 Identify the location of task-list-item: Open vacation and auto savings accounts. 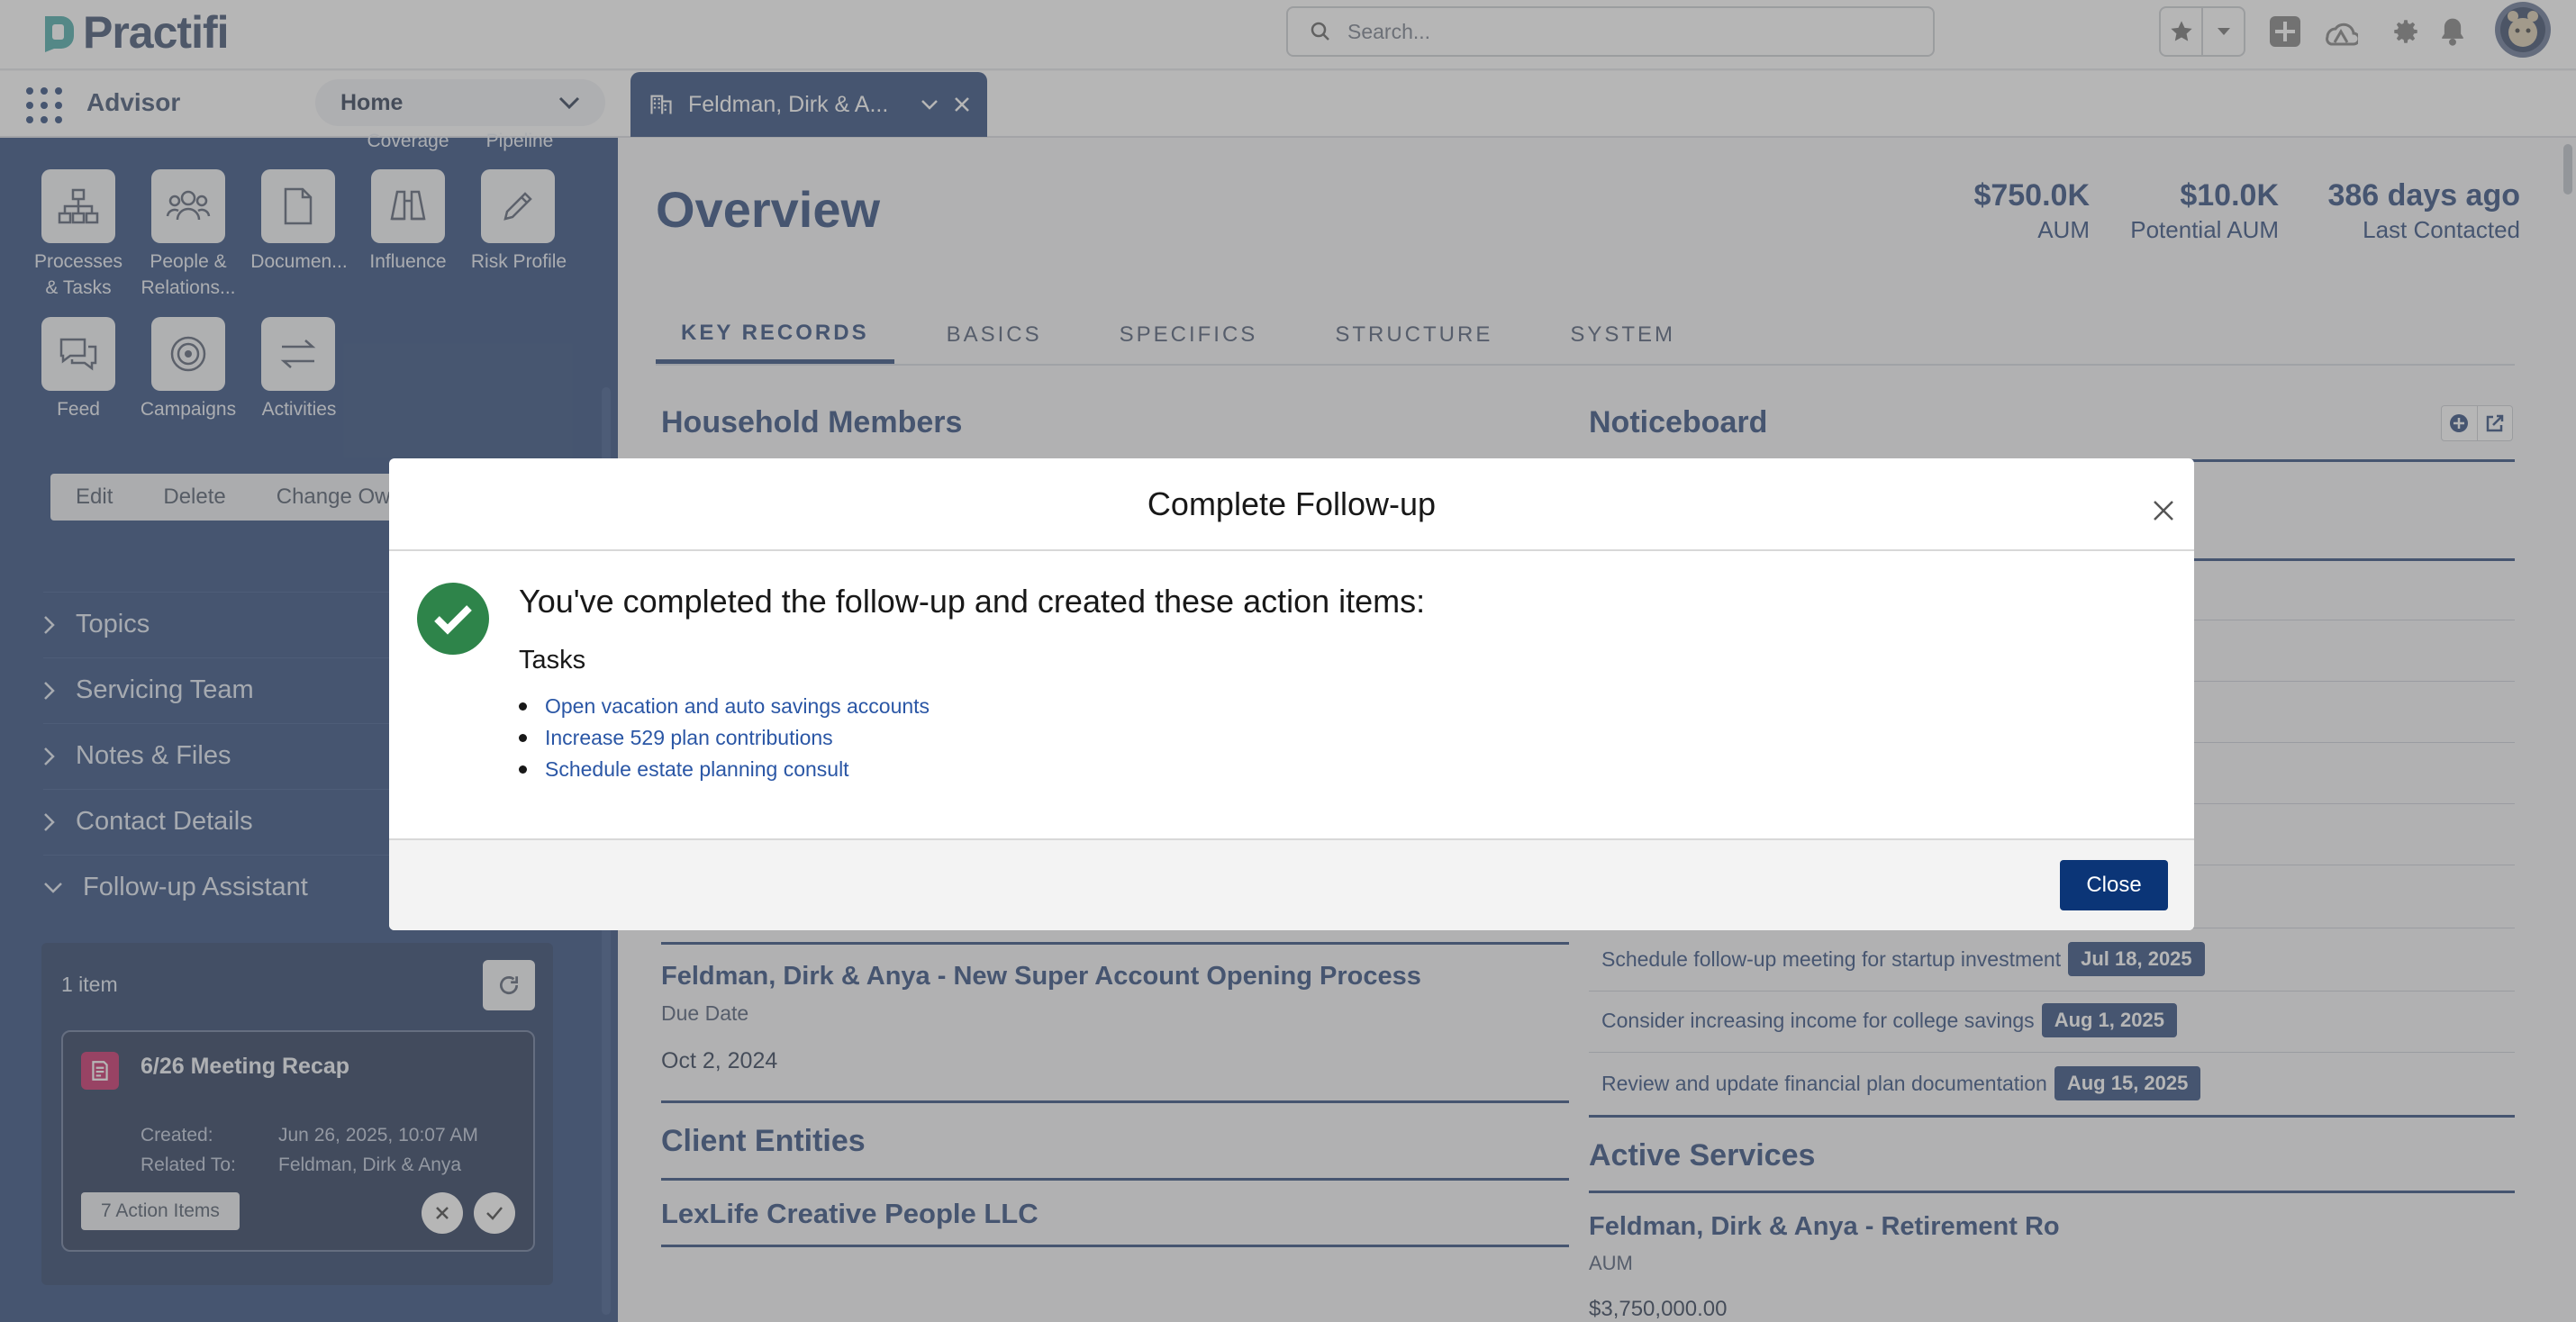
(724, 706).